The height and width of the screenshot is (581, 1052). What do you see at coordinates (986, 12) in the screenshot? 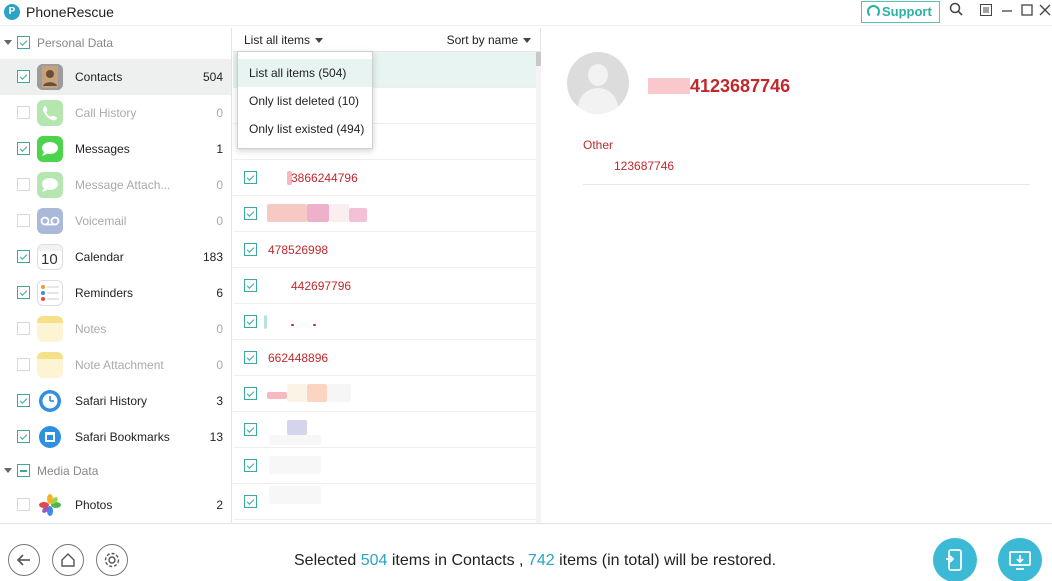
I see `menu-icon` at bounding box center [986, 12].